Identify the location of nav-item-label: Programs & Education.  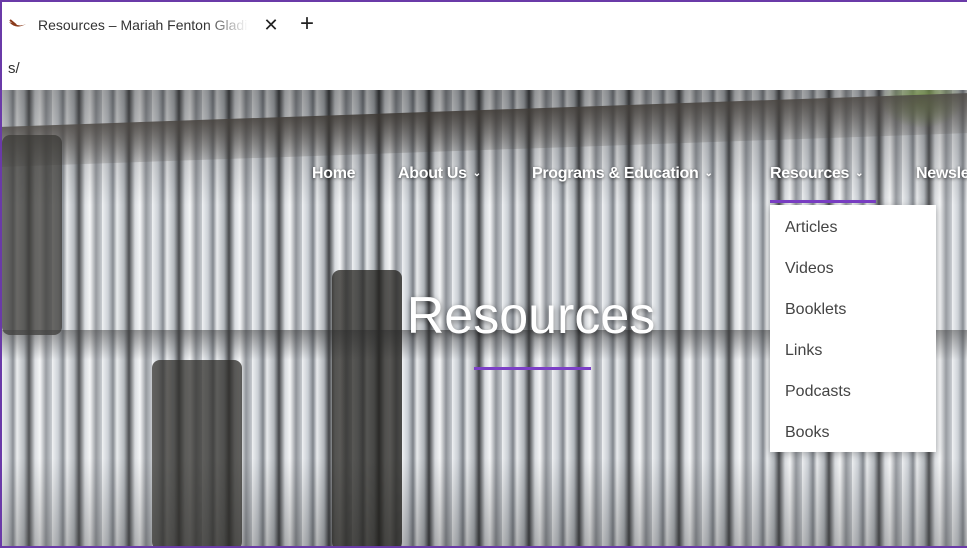
(615, 173).